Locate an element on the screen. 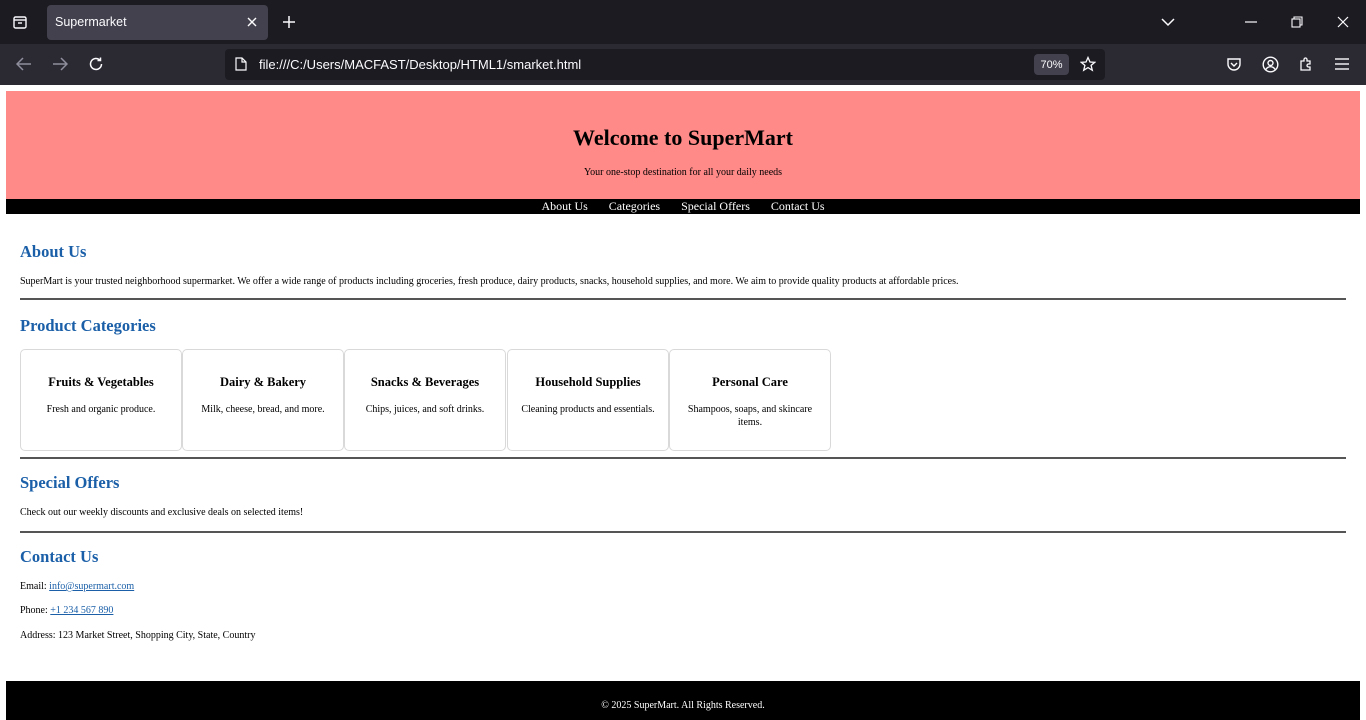 The width and height of the screenshot is (1366, 720). back-arrow-icon is located at coordinates (24, 64).